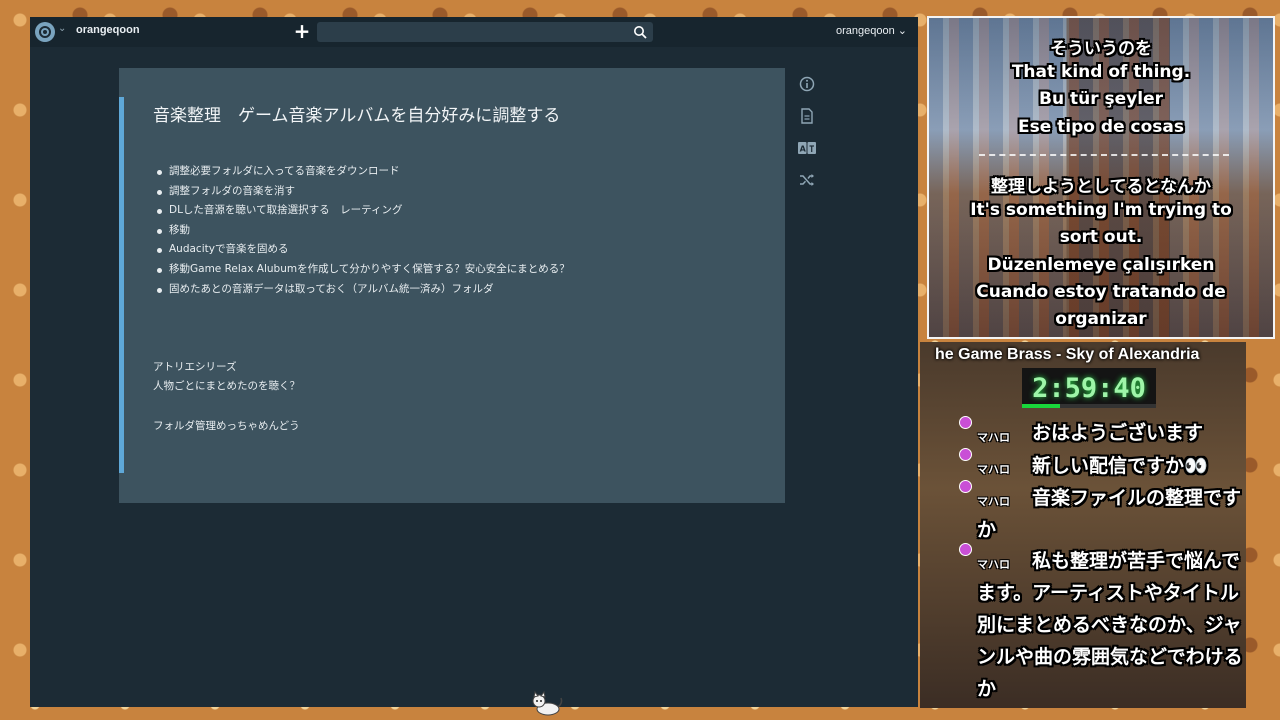  Describe the element at coordinates (361, 211) in the screenshot. I see `list-item: DLした音源を聴いて取捨選択する レーティング` at that location.